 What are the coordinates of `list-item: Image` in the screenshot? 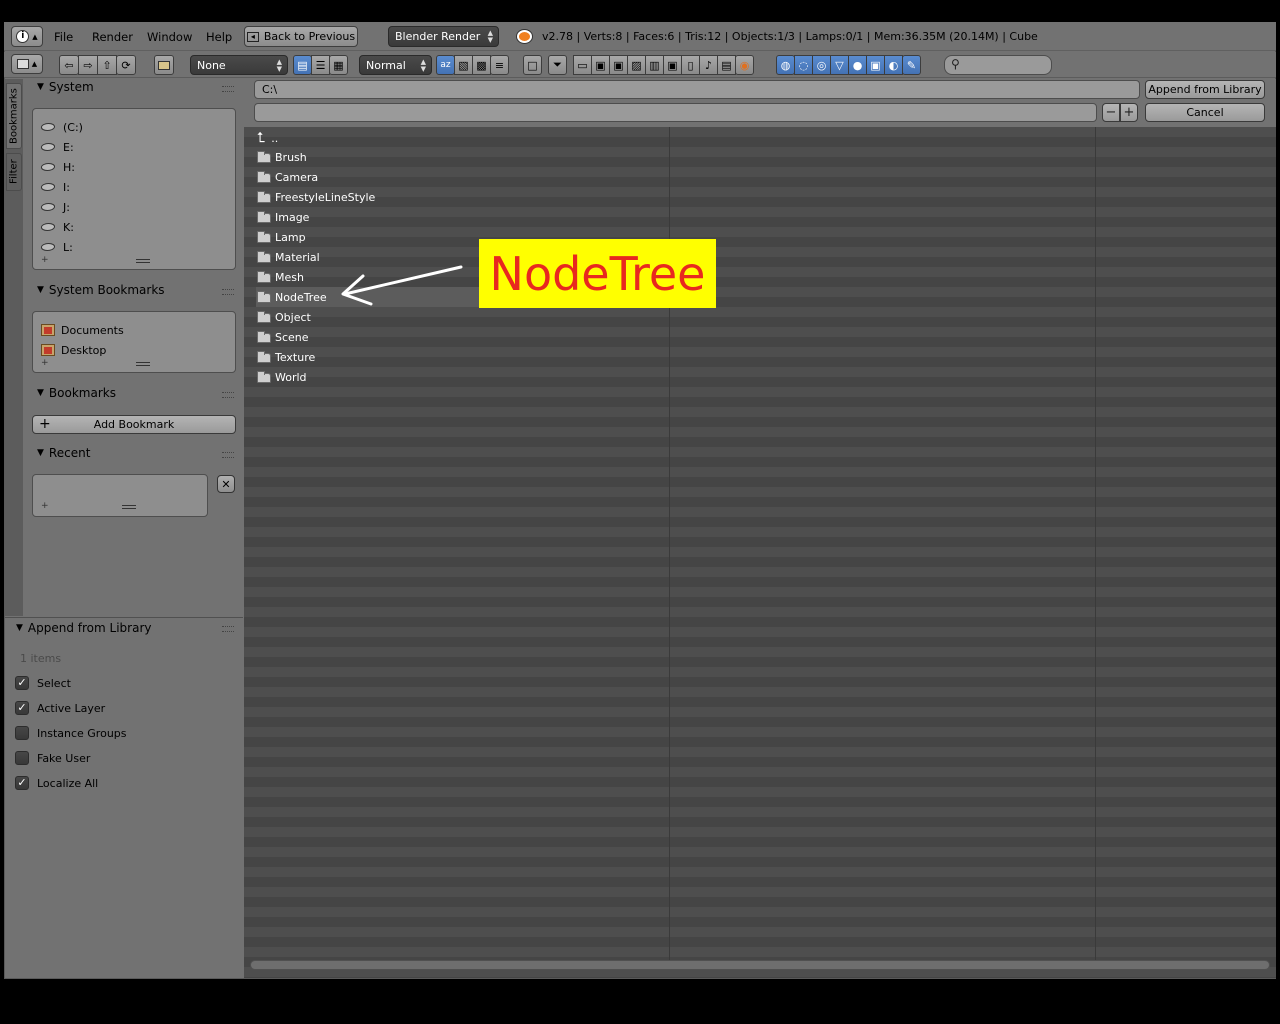 It's located at (283, 217).